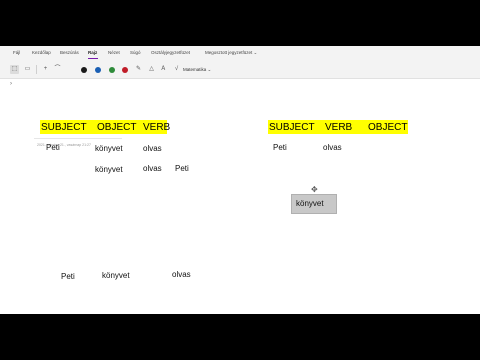  Describe the element at coordinates (388, 127) in the screenshot. I see `right-header-object: OBJECT` at that location.